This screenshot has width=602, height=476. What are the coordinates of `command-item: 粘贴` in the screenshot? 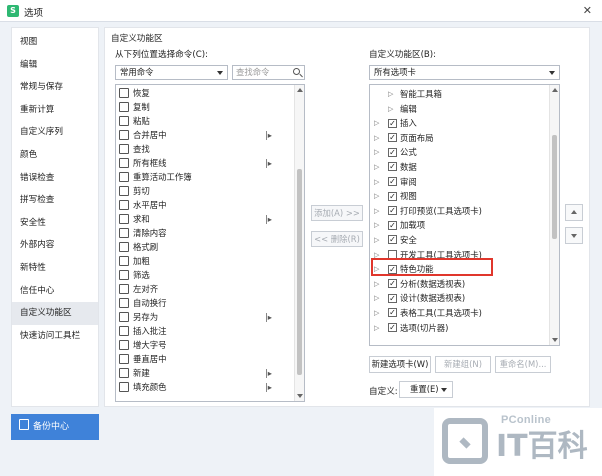 It's located at (205, 121).